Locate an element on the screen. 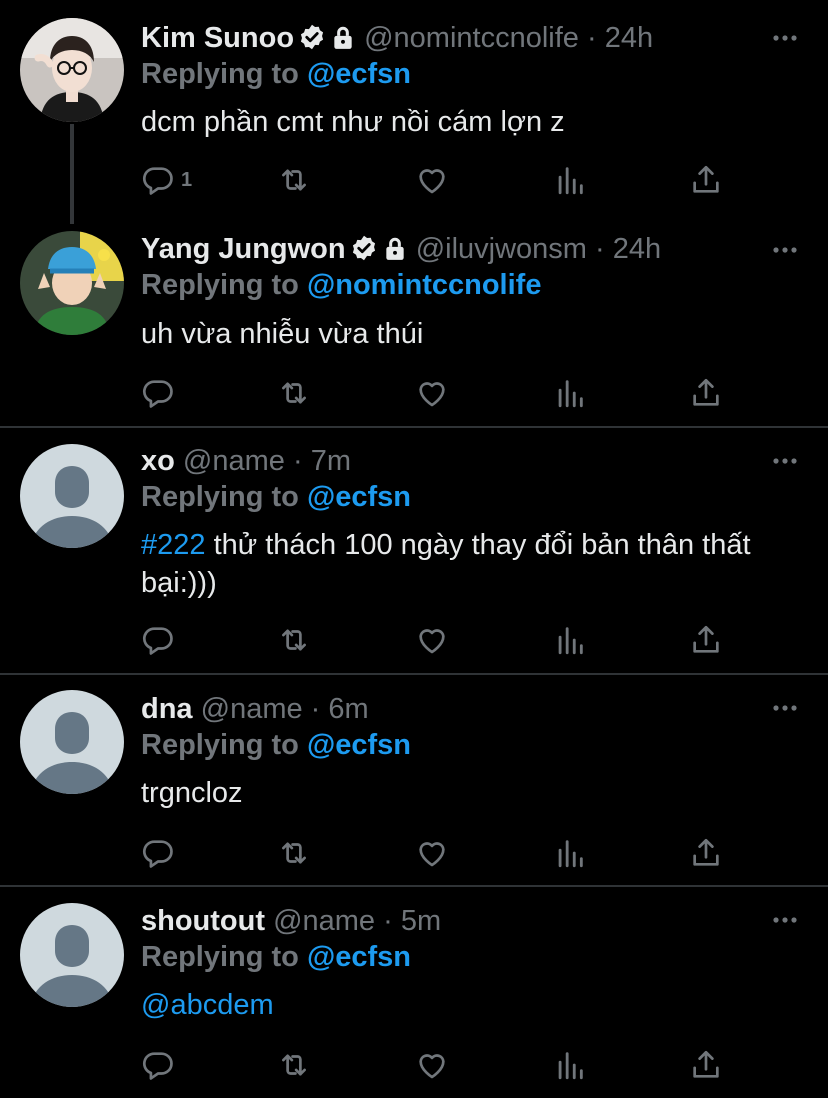 The width and height of the screenshot is (828, 1098). replying-to-mention: @nomintccnolife is located at coordinates (424, 285).